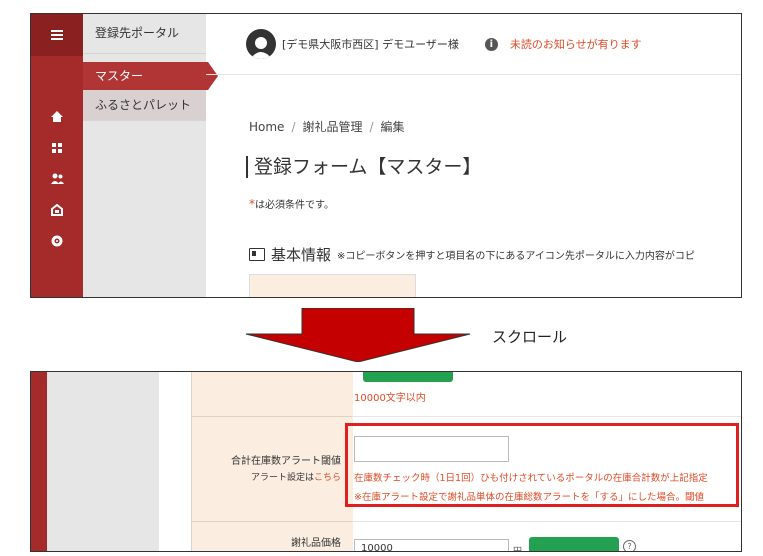 The height and width of the screenshot is (556, 763). I want to click on sidebar-item-master: マスター, so click(150, 76).